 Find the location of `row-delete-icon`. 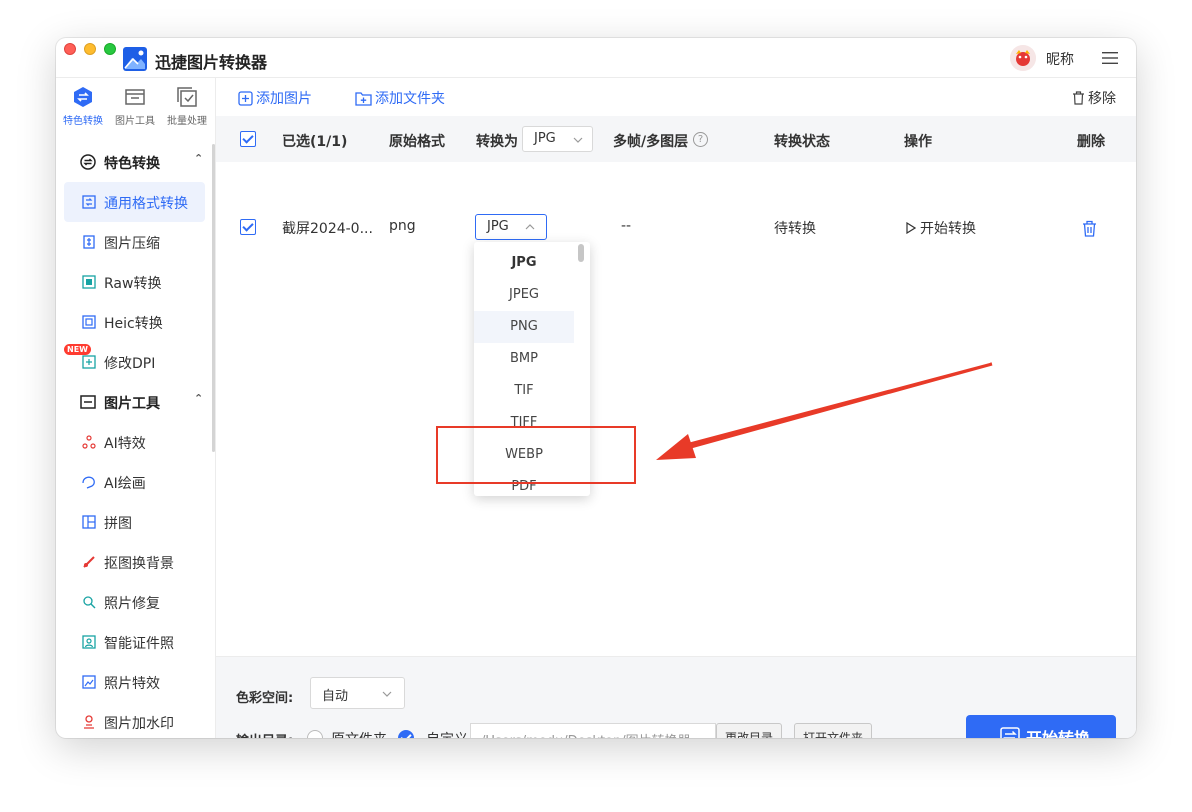

row-delete-icon is located at coordinates (1089, 228).